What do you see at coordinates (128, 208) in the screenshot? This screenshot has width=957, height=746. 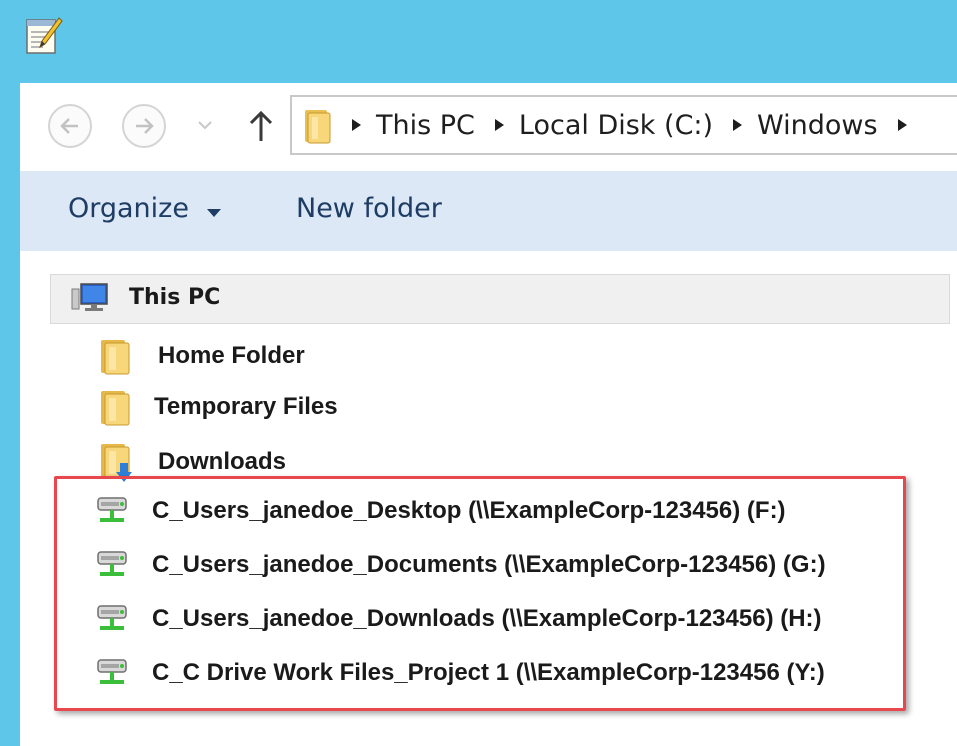 I see `organize-button: Organize` at bounding box center [128, 208].